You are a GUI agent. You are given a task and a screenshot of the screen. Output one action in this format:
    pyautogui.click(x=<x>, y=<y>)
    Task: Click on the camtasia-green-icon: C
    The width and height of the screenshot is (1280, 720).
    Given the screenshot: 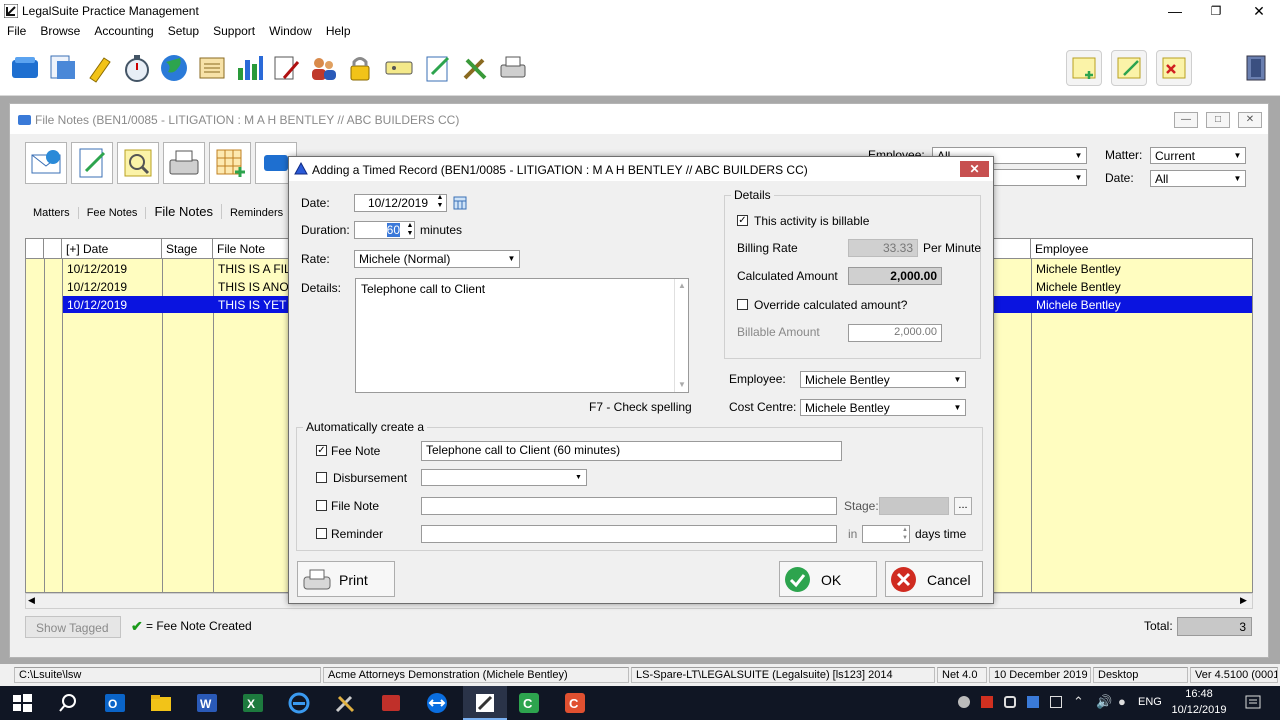 What is the action you would take?
    pyautogui.click(x=529, y=703)
    